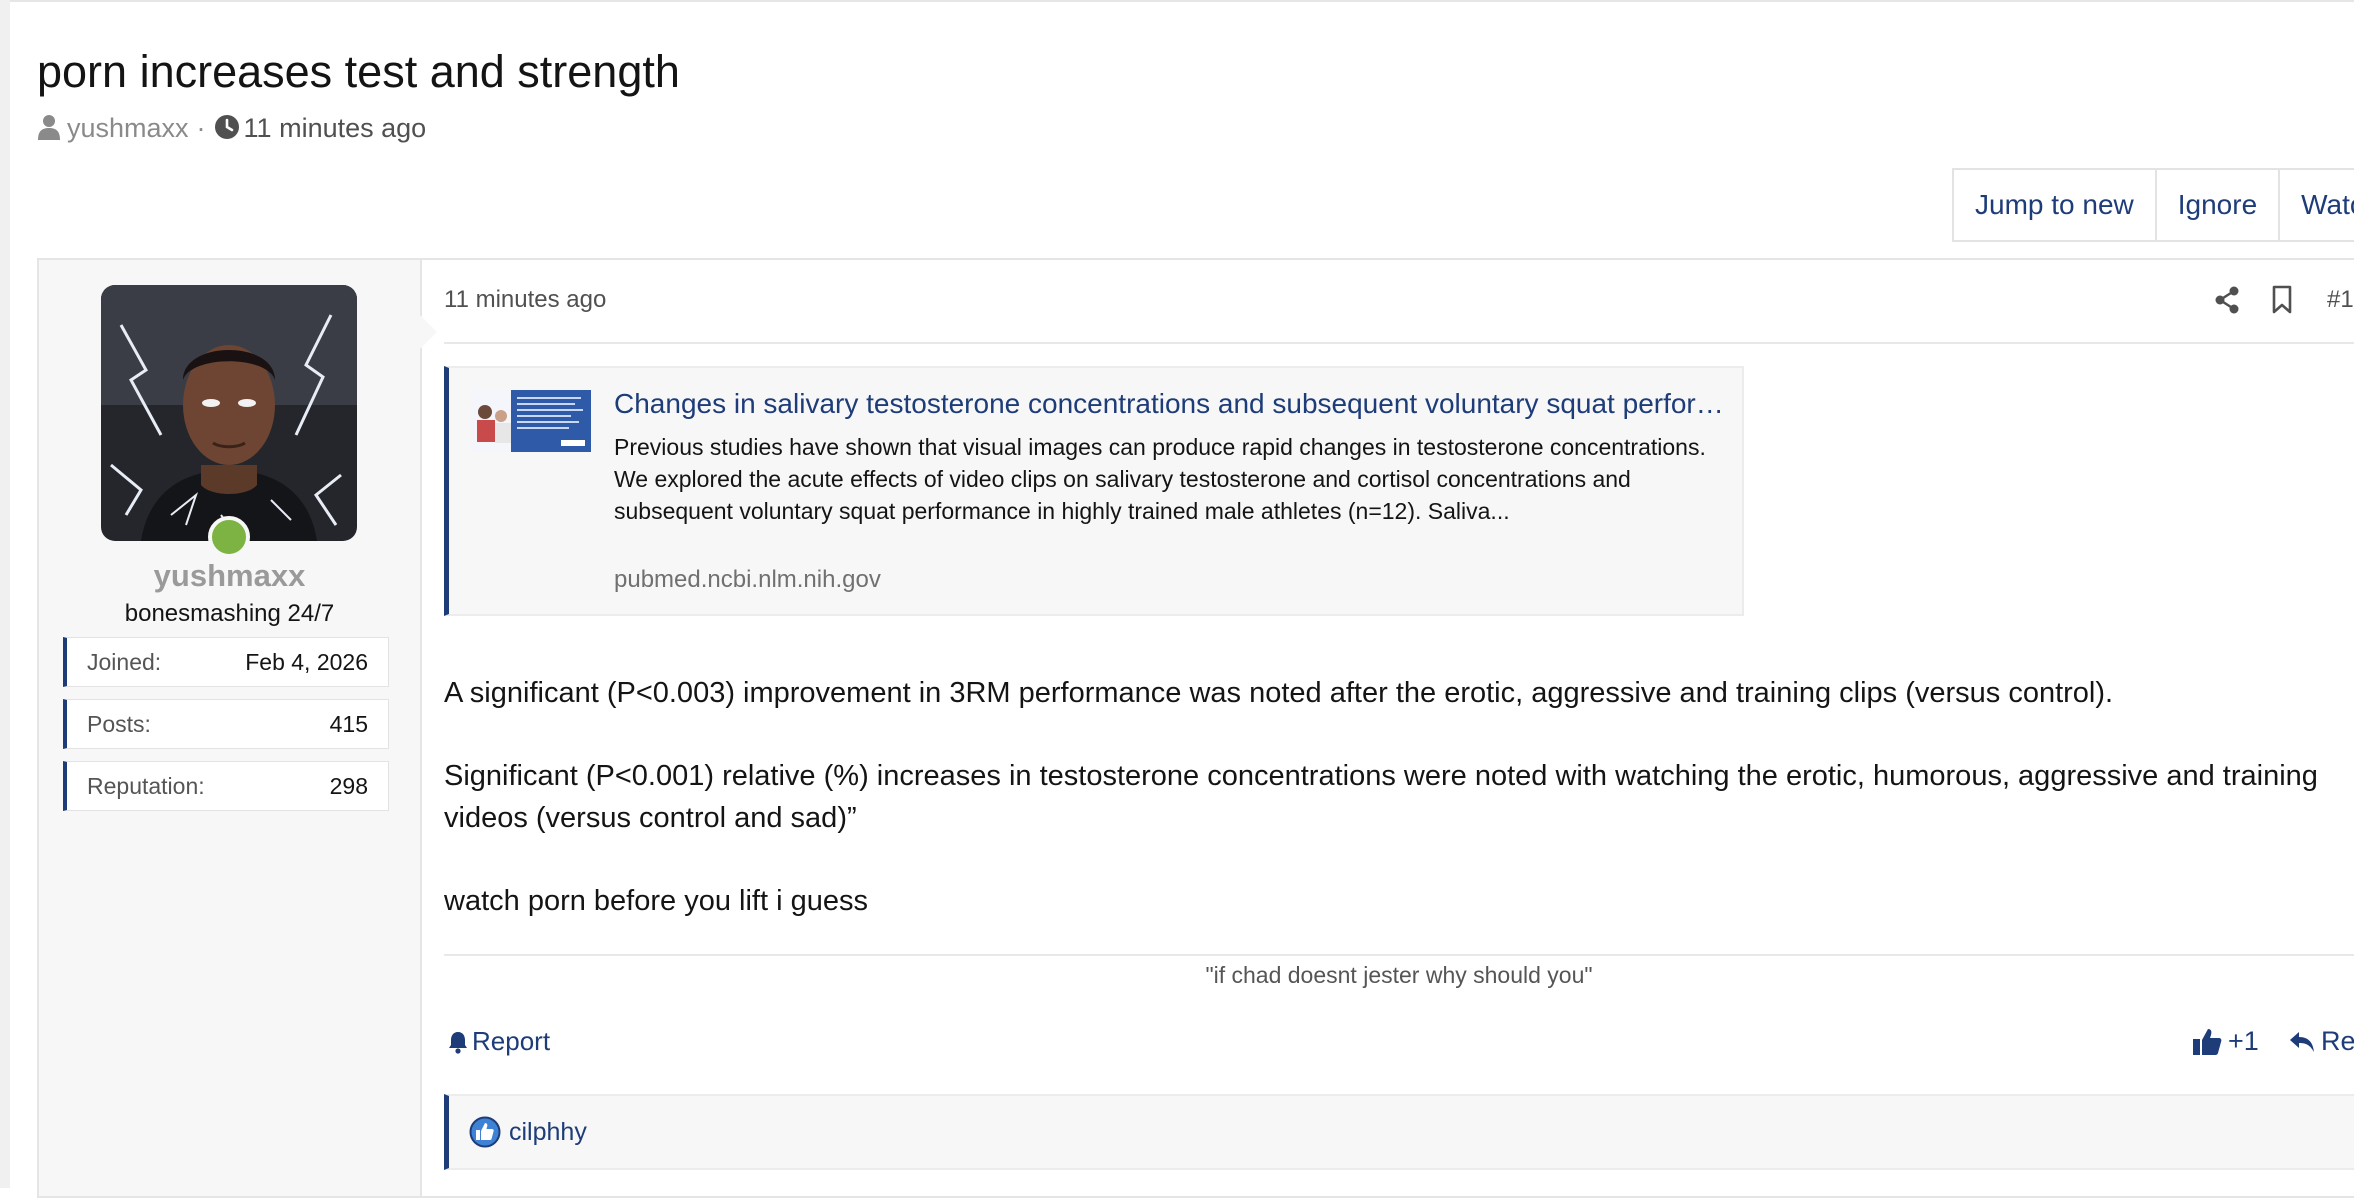 The height and width of the screenshot is (1198, 2354). Describe the element at coordinates (128, 128) in the screenshot. I see `thread-author-link: yushmaxx` at that location.